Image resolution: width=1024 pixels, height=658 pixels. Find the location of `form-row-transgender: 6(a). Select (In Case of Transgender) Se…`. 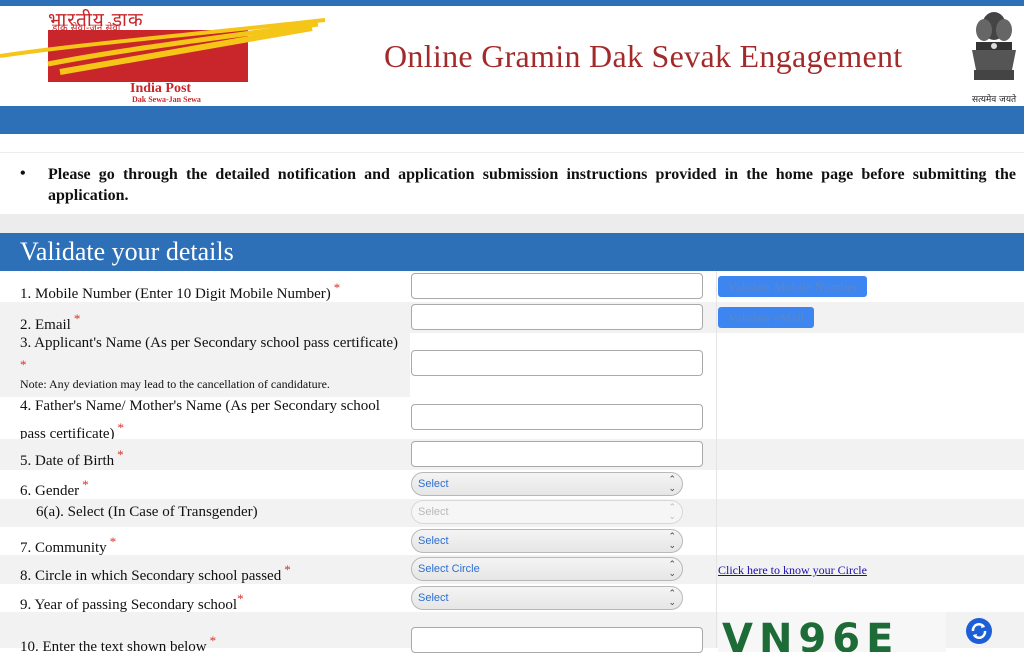

form-row-transgender: 6(a). Select (In Case of Transgender) Se… is located at coordinates (512, 513).